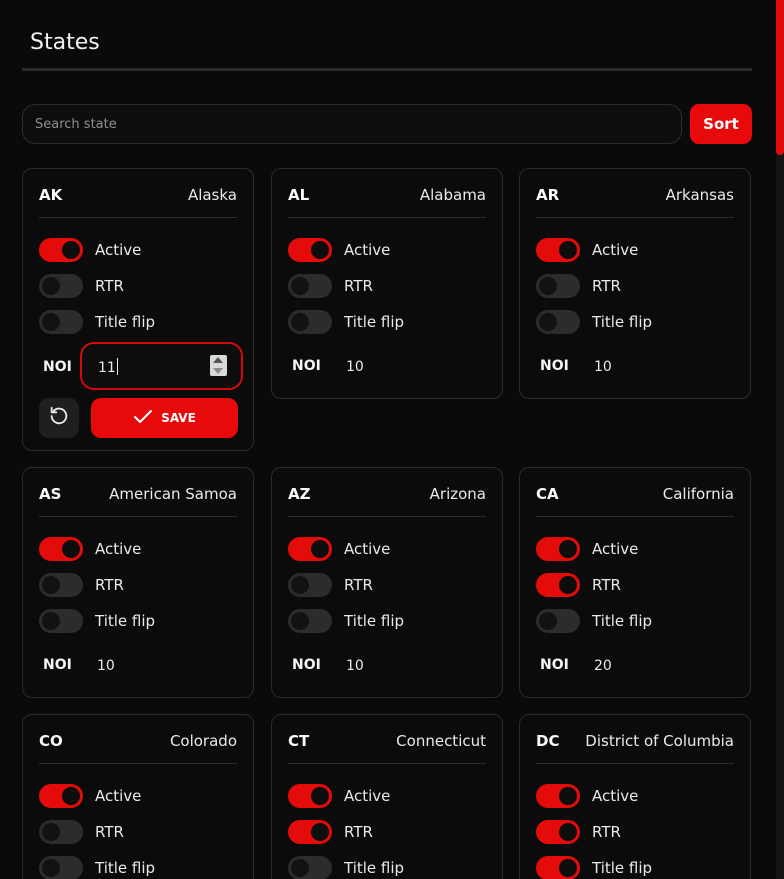  What do you see at coordinates (178, 418) in the screenshot?
I see `save-label: SAVE` at bounding box center [178, 418].